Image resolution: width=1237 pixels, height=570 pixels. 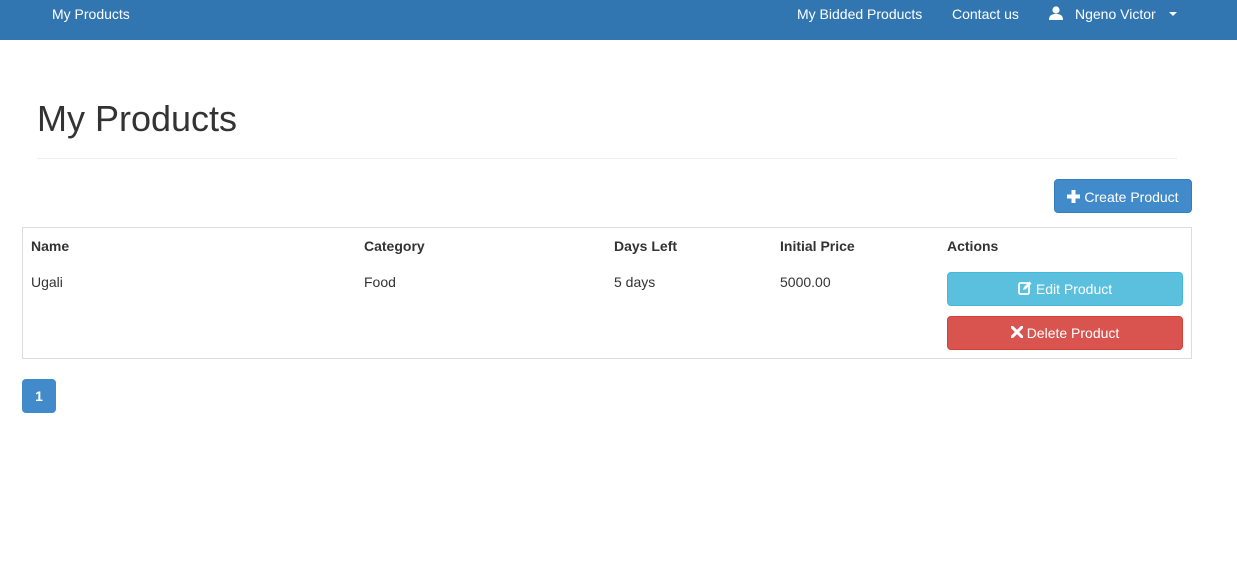 I want to click on column-header-actions: Actions, so click(x=973, y=246).